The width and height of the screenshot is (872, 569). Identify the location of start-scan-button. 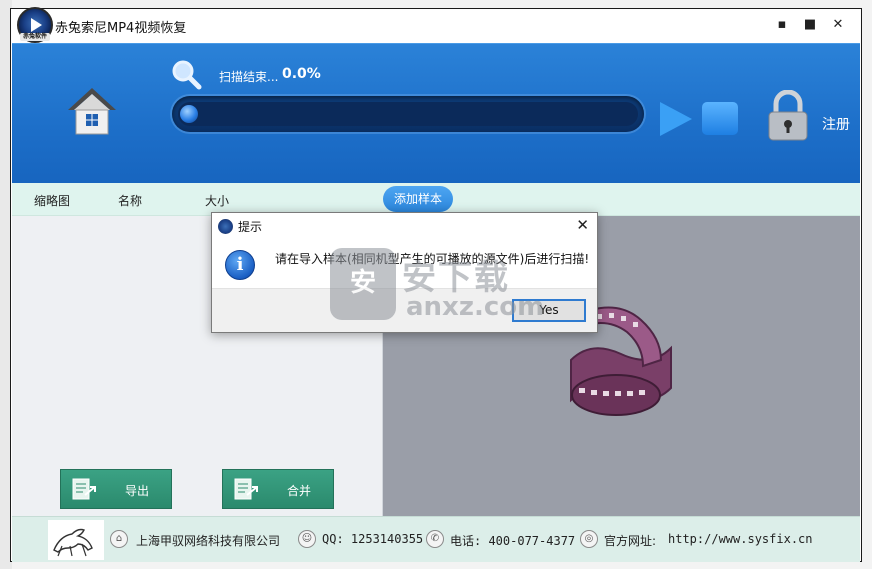
(676, 119).